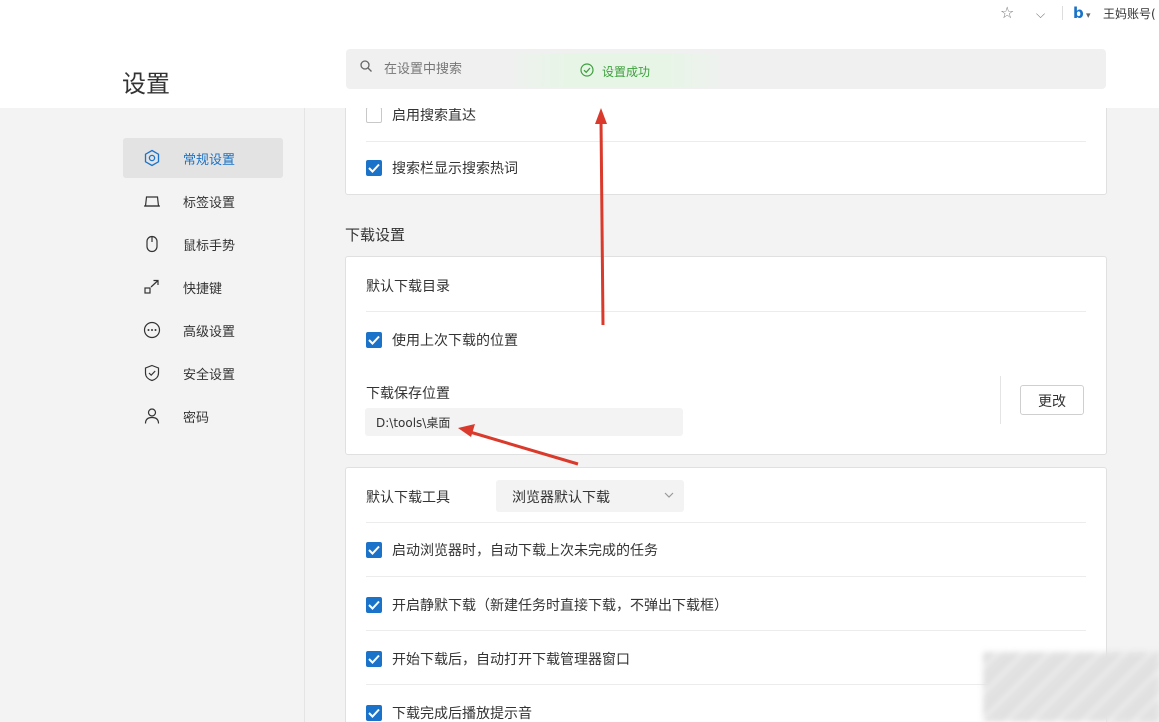 Image resolution: width=1159 pixels, height=722 pixels. Describe the element at coordinates (669, 495) in the screenshot. I see `chevron-down-icon` at that location.